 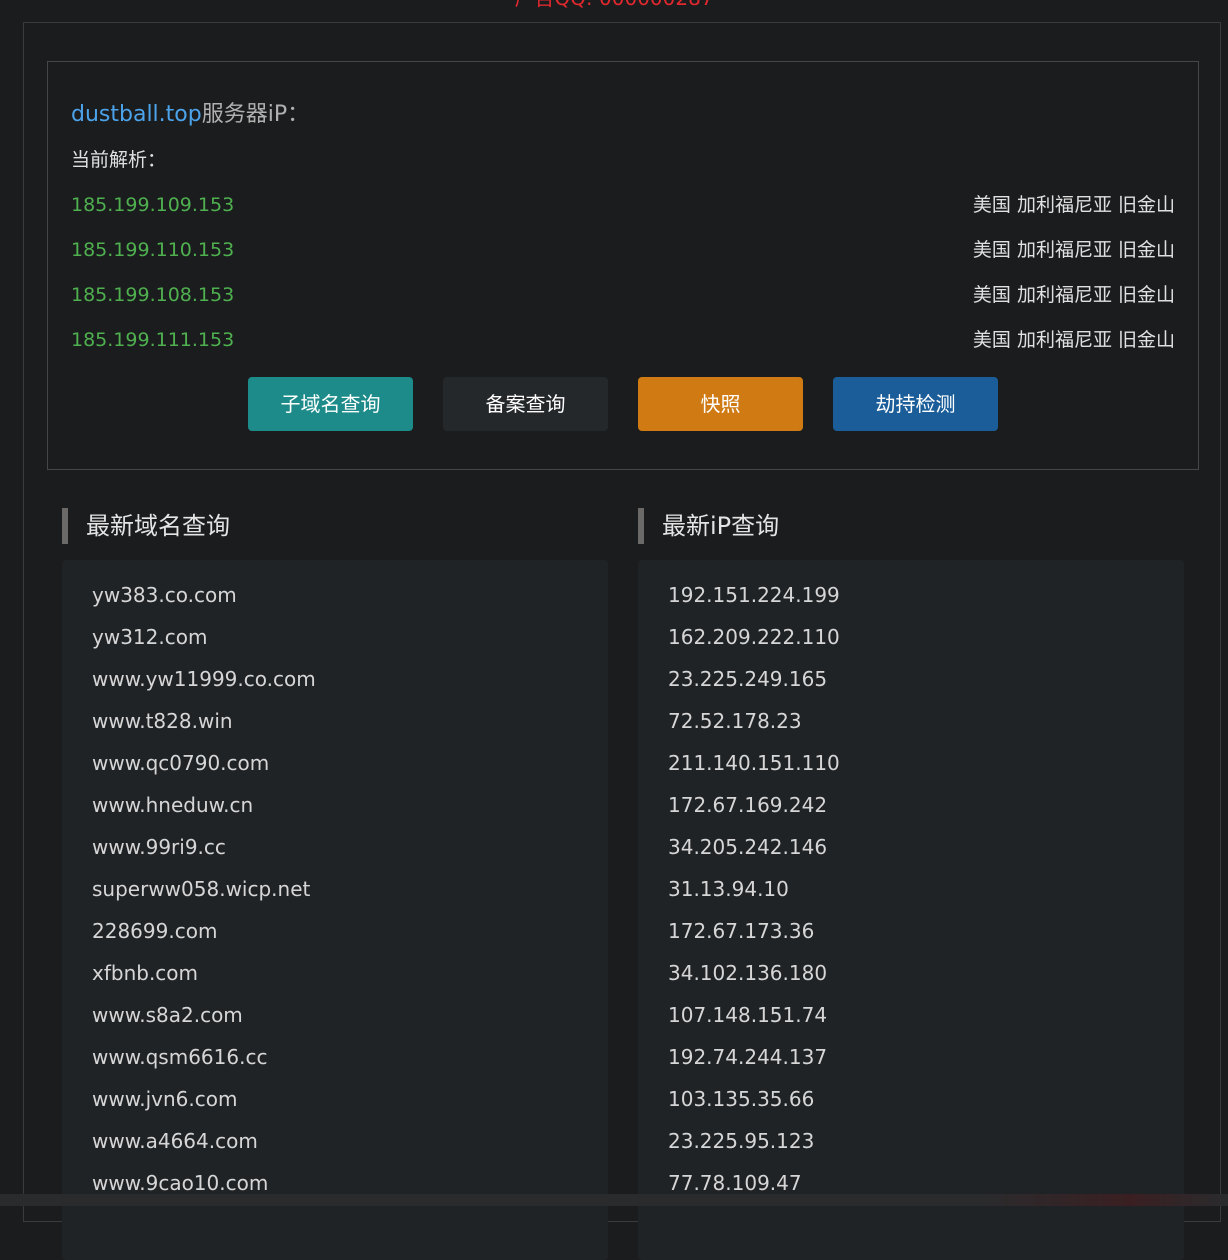 I want to click on list-item: 172.67.173.36, so click(x=926, y=931).